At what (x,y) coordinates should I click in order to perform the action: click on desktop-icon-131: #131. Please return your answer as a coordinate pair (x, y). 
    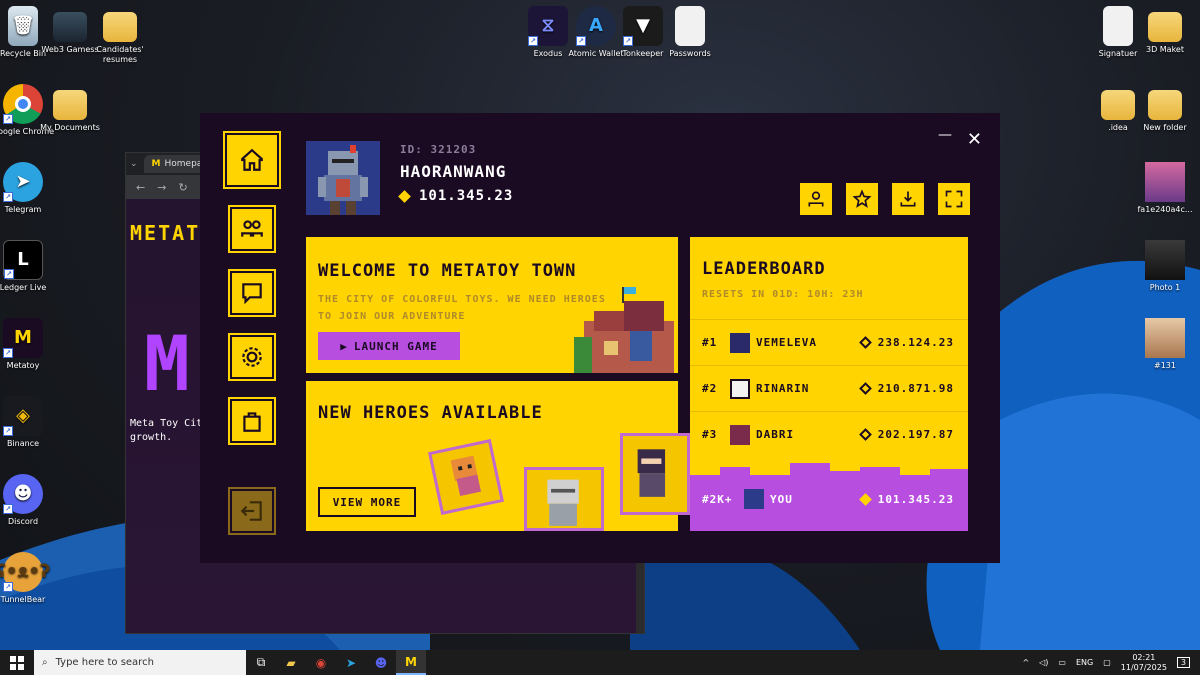
    Looking at the image, I should click on (1165, 344).